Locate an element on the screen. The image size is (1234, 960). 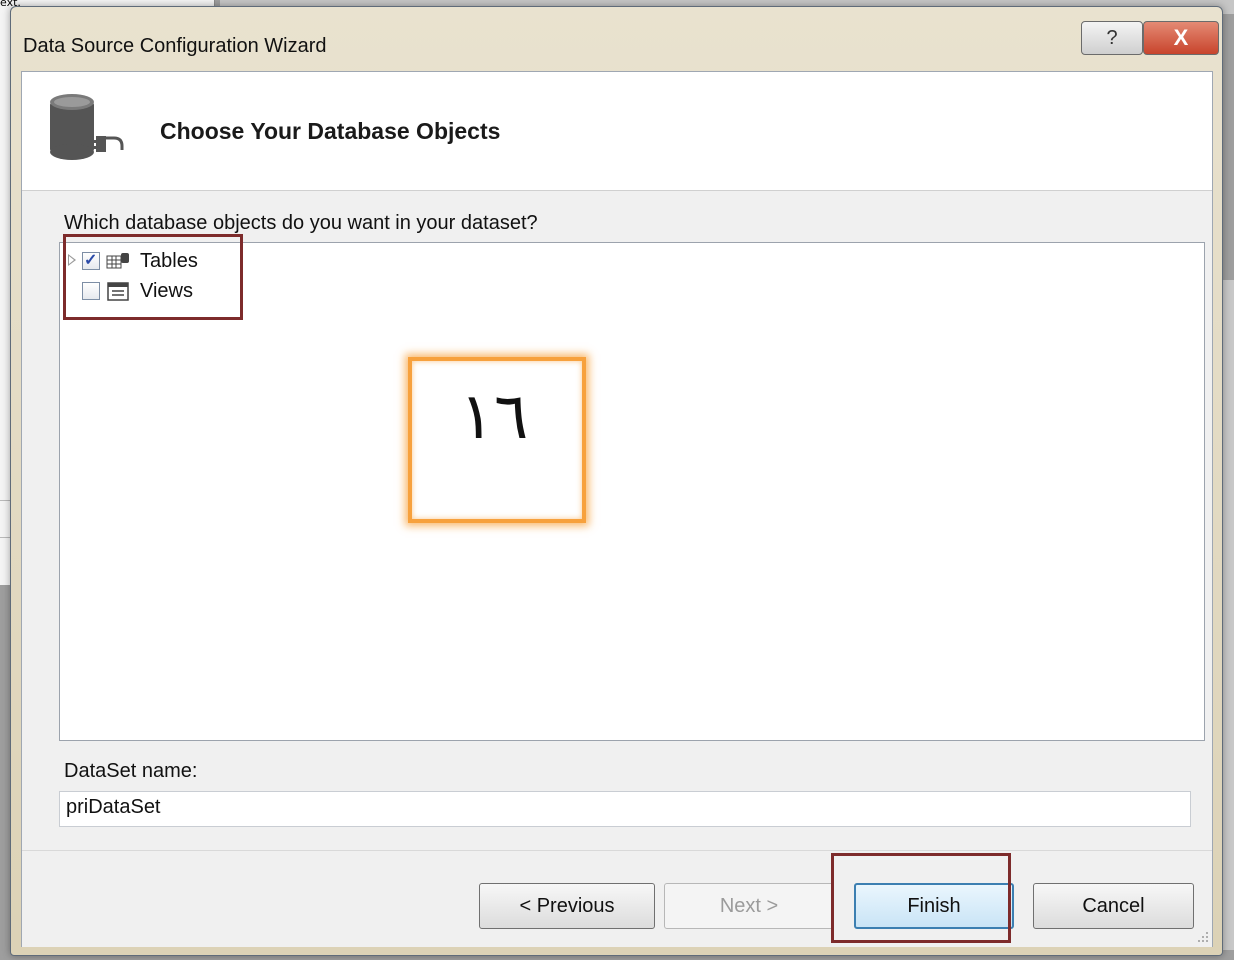
finish-highlight-box is located at coordinates (921, 898).